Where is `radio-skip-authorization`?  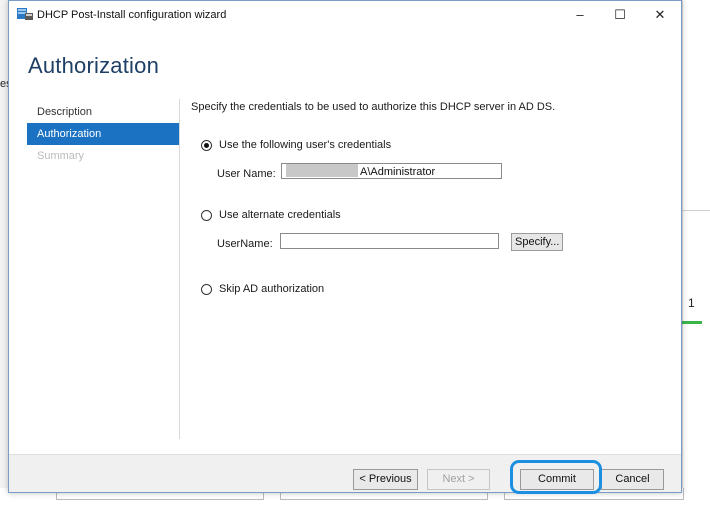
radio-skip-authorization is located at coordinates (206, 289).